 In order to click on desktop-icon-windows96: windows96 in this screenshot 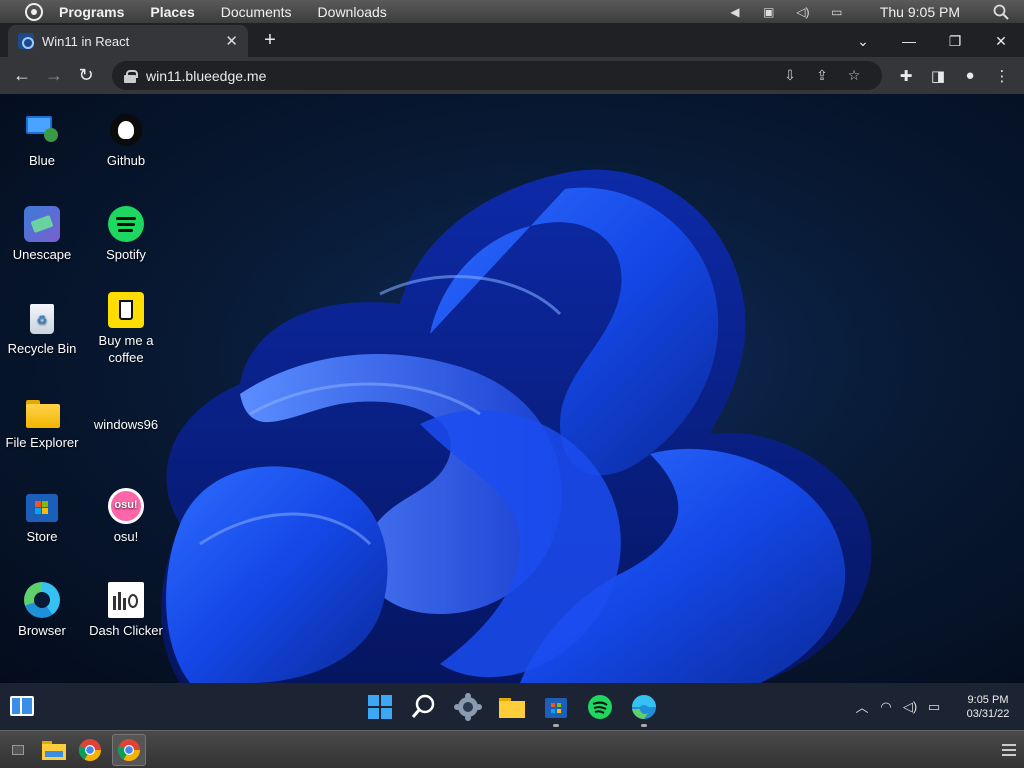, I will do `click(126, 424)`.